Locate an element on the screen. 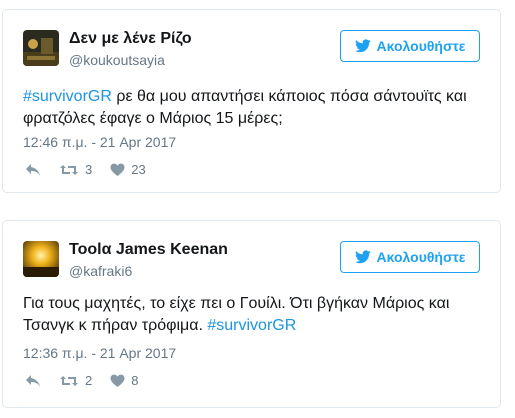 This screenshot has width=515, height=418. display-name: Toolα James Keenan is located at coordinates (148, 250).